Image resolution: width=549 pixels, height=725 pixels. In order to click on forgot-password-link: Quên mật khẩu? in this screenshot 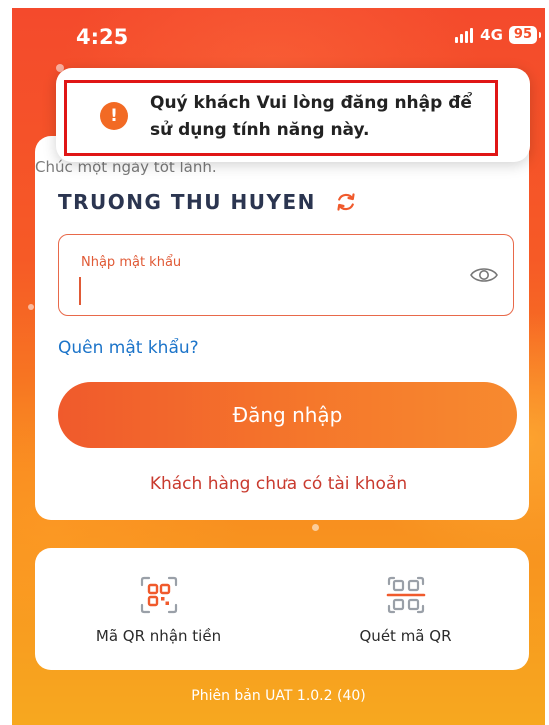, I will do `click(128, 348)`.